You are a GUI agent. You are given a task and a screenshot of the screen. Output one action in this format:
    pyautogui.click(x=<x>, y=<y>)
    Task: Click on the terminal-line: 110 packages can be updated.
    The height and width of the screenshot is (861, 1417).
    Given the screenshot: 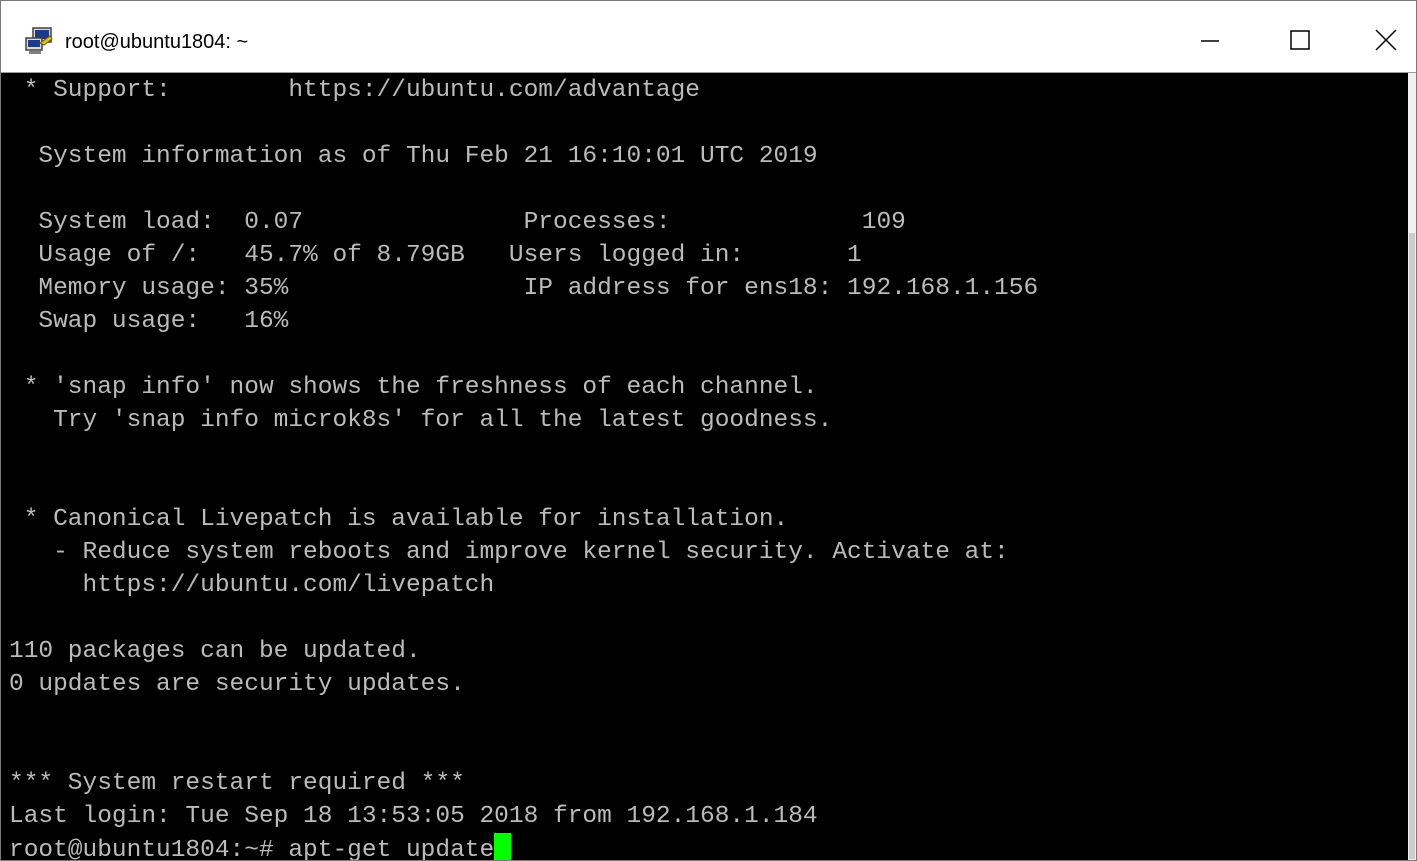 What is the action you would take?
    pyautogui.click(x=215, y=651)
    